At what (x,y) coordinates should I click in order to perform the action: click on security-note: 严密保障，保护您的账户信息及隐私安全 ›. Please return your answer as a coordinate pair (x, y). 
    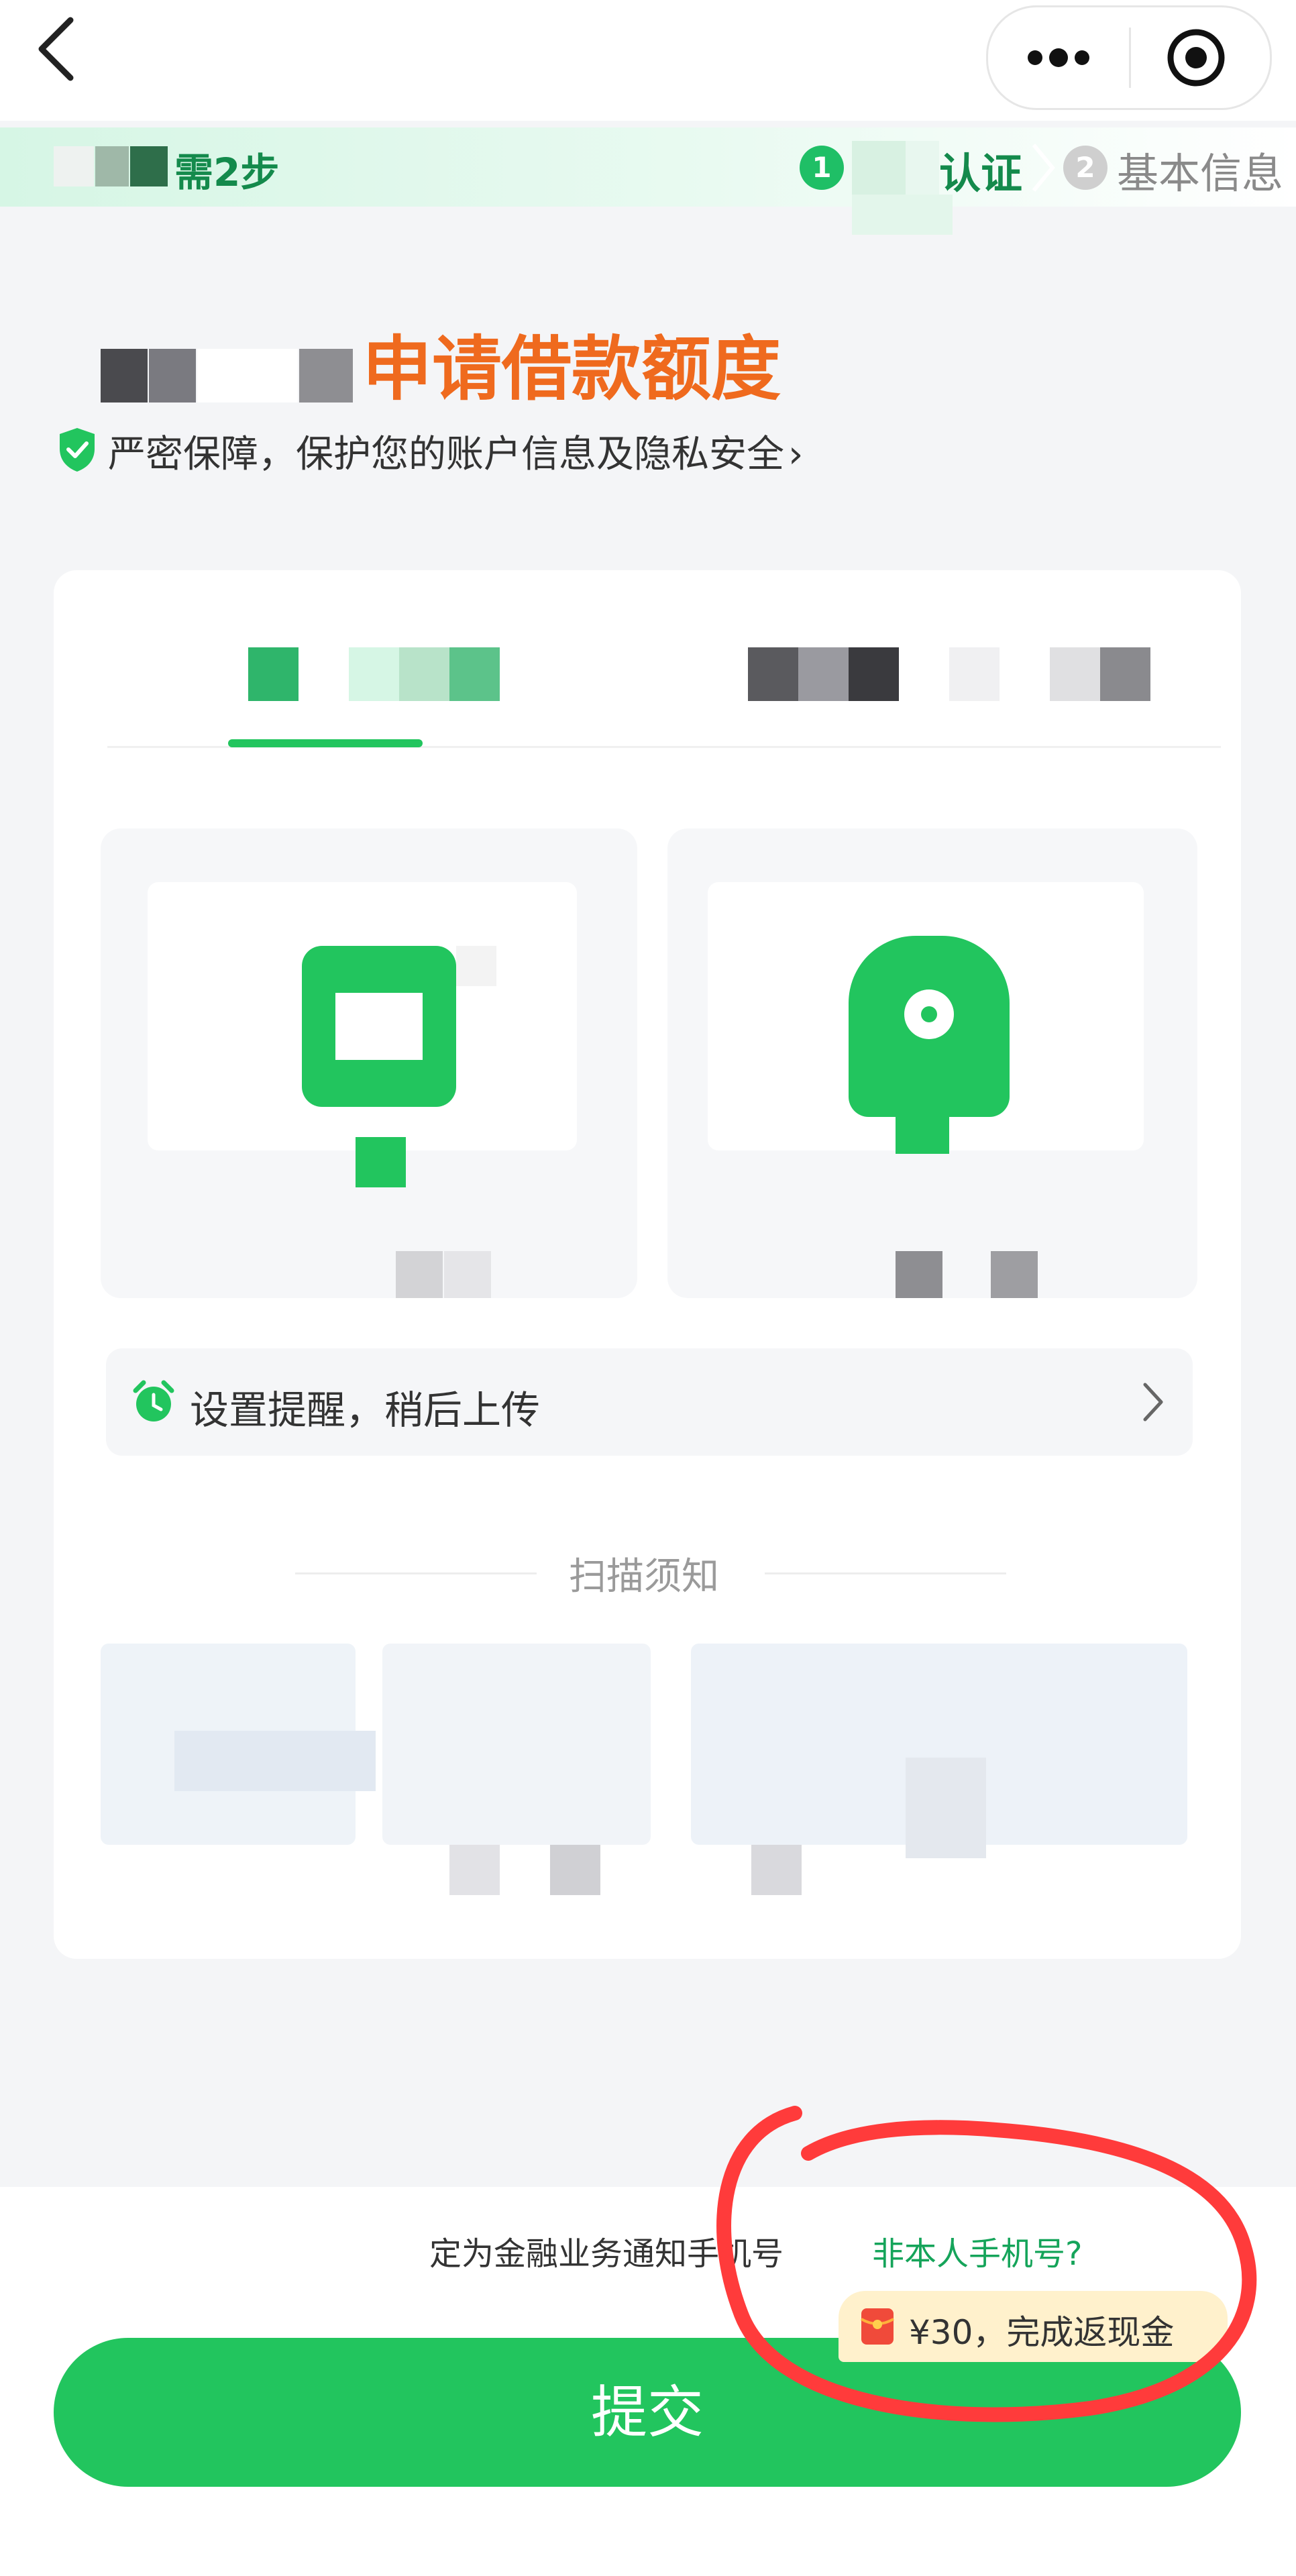
    Looking at the image, I should click on (480, 449).